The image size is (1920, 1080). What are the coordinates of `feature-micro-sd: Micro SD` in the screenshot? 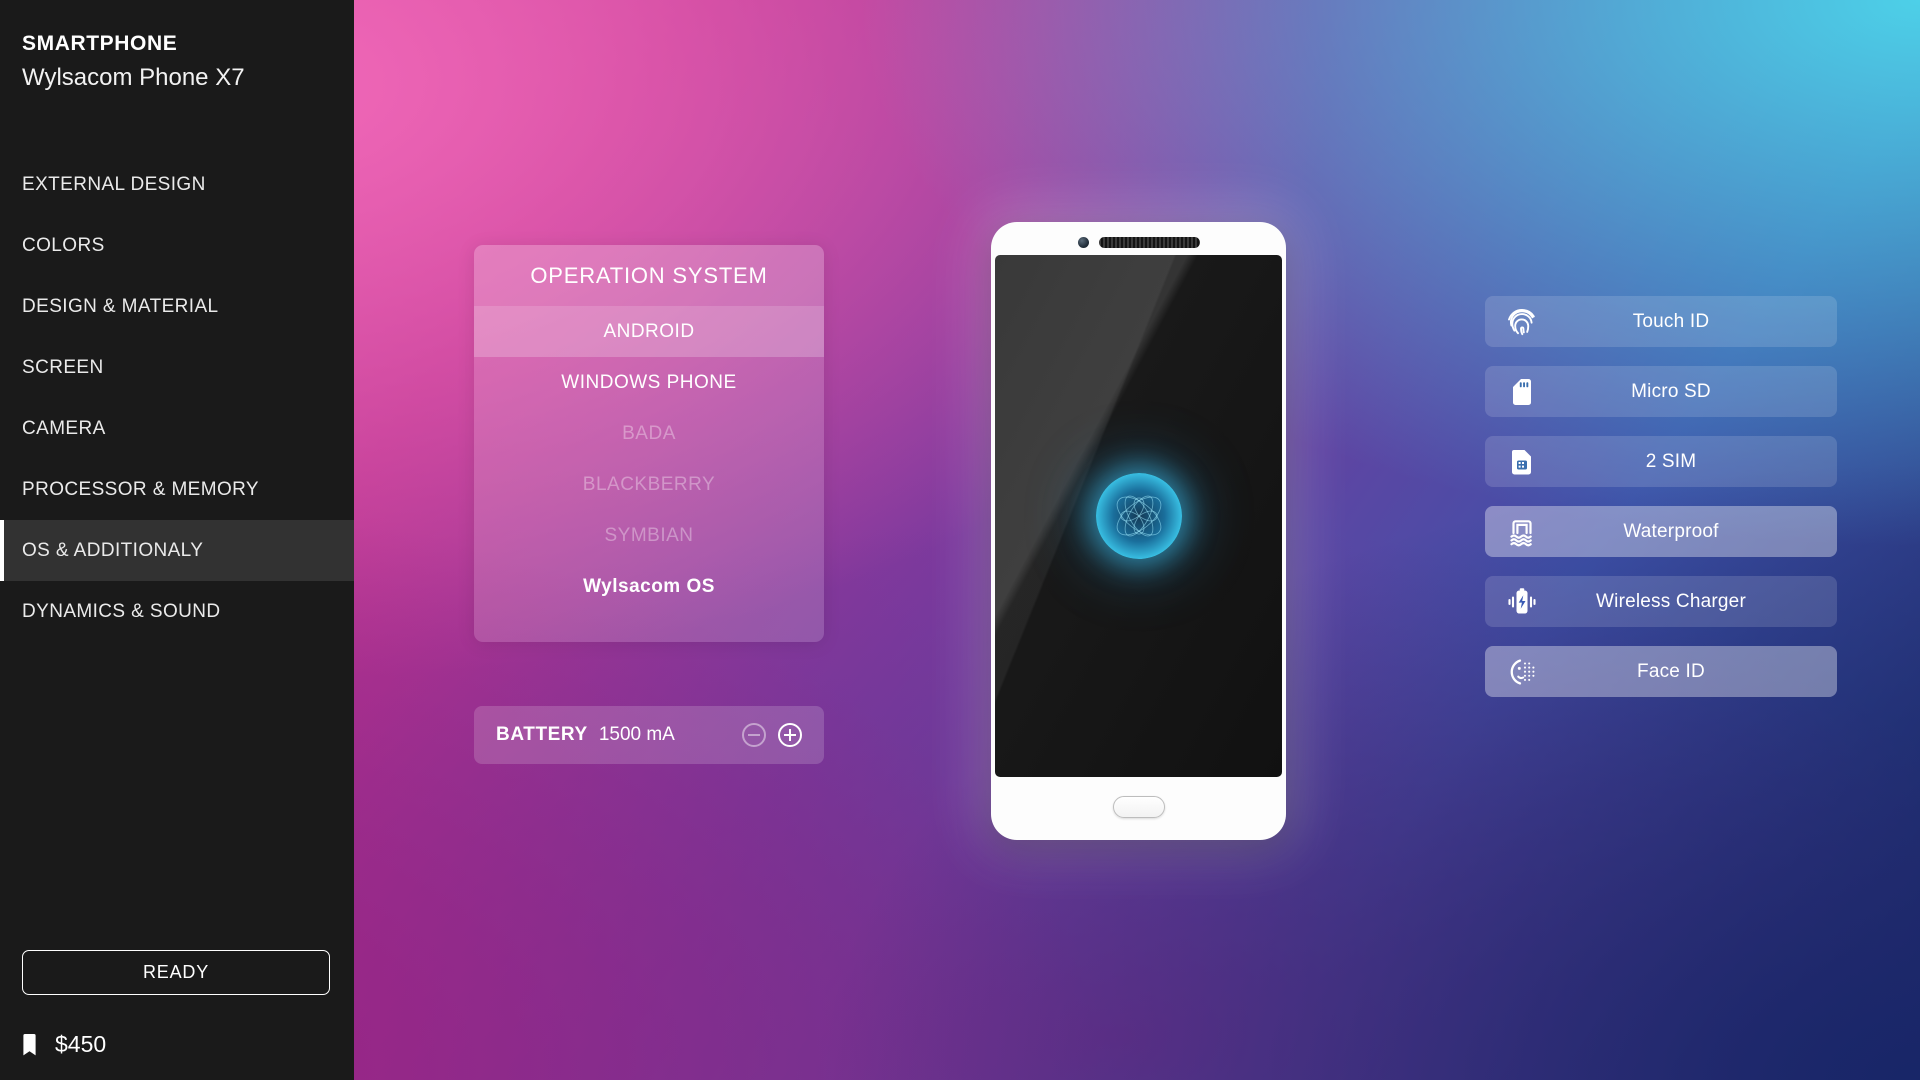 It's located at (1661, 391).